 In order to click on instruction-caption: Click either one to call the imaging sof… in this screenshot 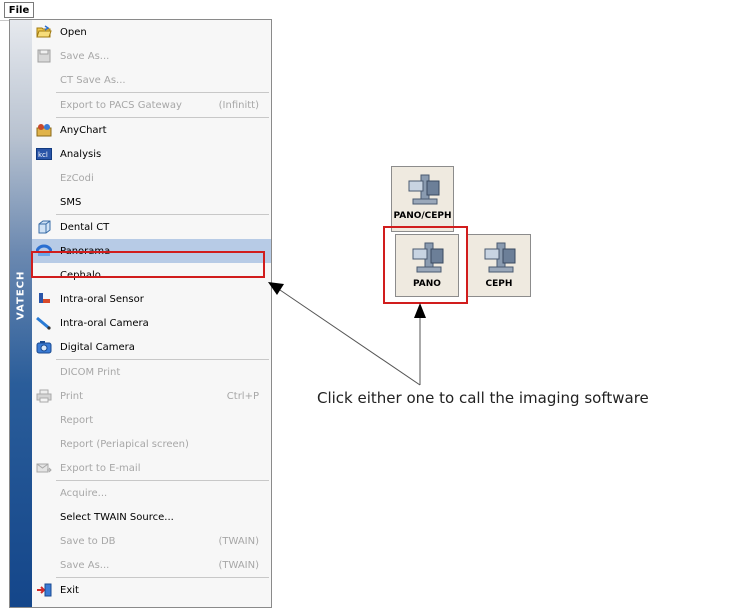, I will do `click(483, 398)`.